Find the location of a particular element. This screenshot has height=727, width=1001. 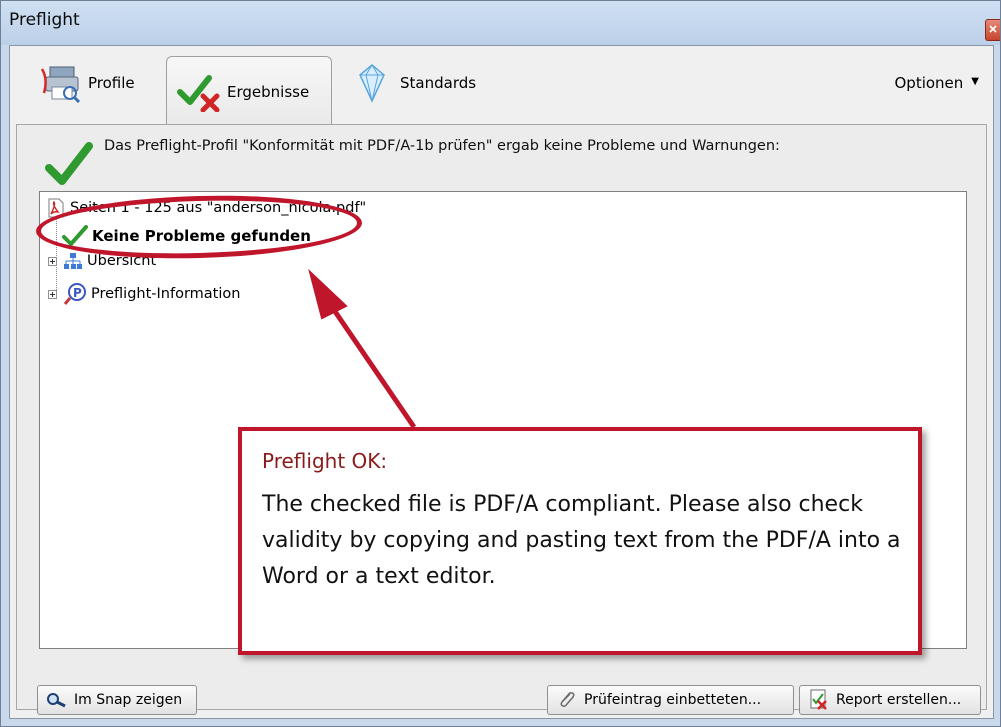

options-label: Optionen is located at coordinates (929, 83).